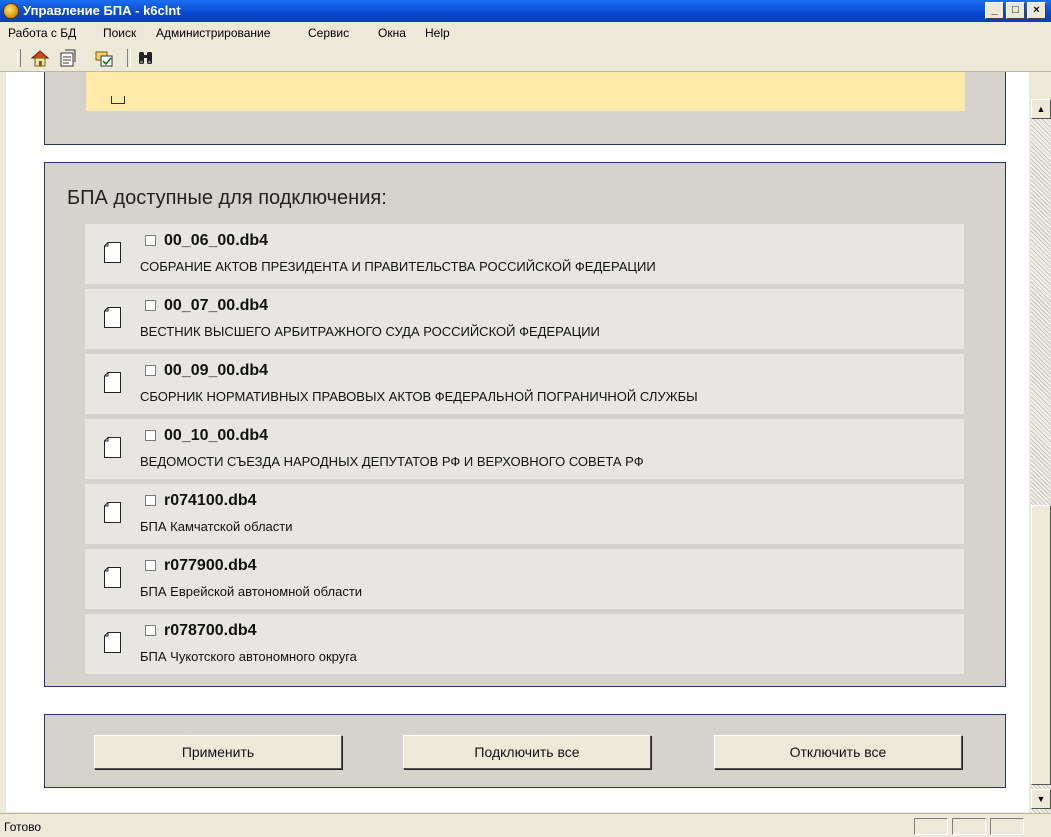 Image resolution: width=1051 pixels, height=837 pixels. I want to click on connected-panel, so click(525, 108).